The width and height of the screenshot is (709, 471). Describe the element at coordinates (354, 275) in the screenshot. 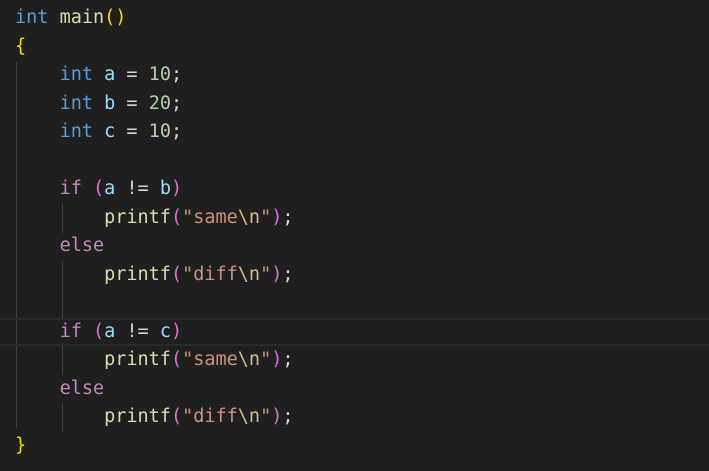

I see `code-line-10: printf("diff\n");` at that location.